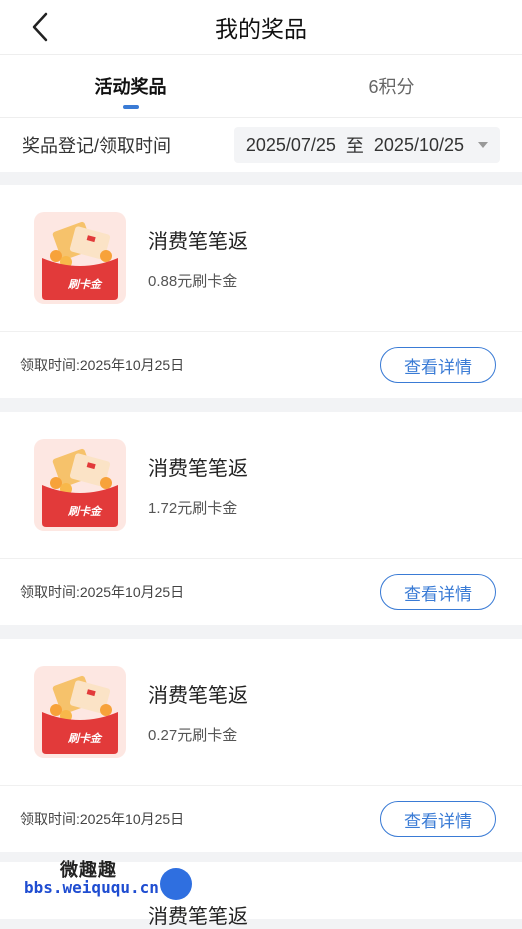 This screenshot has width=522, height=929. I want to click on nav-bar: 我的奖品, so click(261, 27).